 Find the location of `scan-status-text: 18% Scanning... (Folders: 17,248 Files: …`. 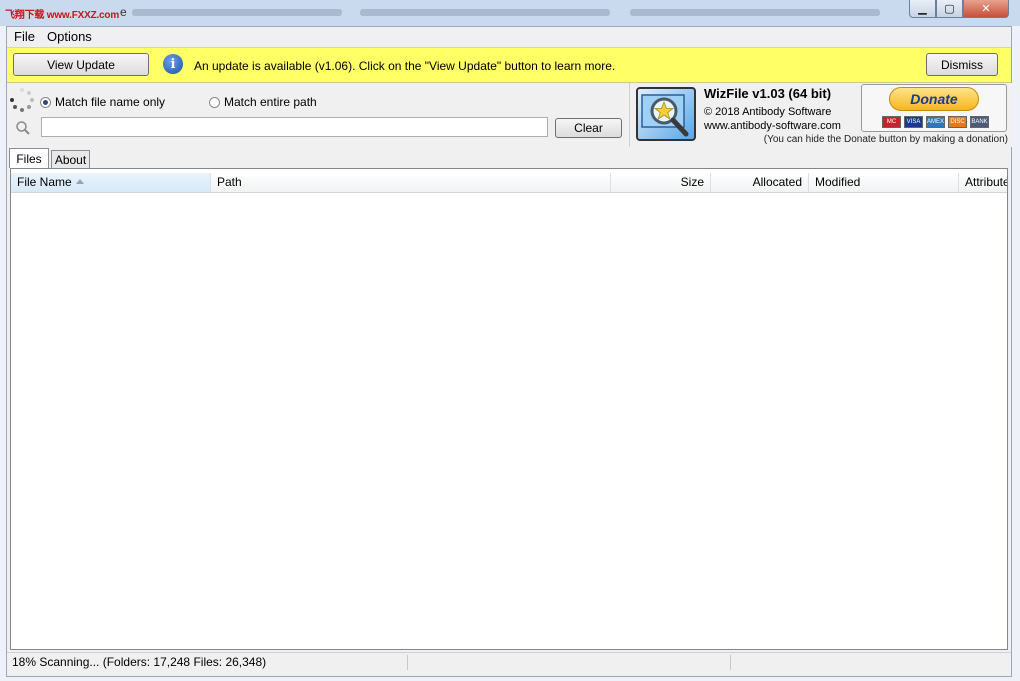

scan-status-text: 18% Scanning... (Folders: 17,248 Files: … is located at coordinates (139, 662).